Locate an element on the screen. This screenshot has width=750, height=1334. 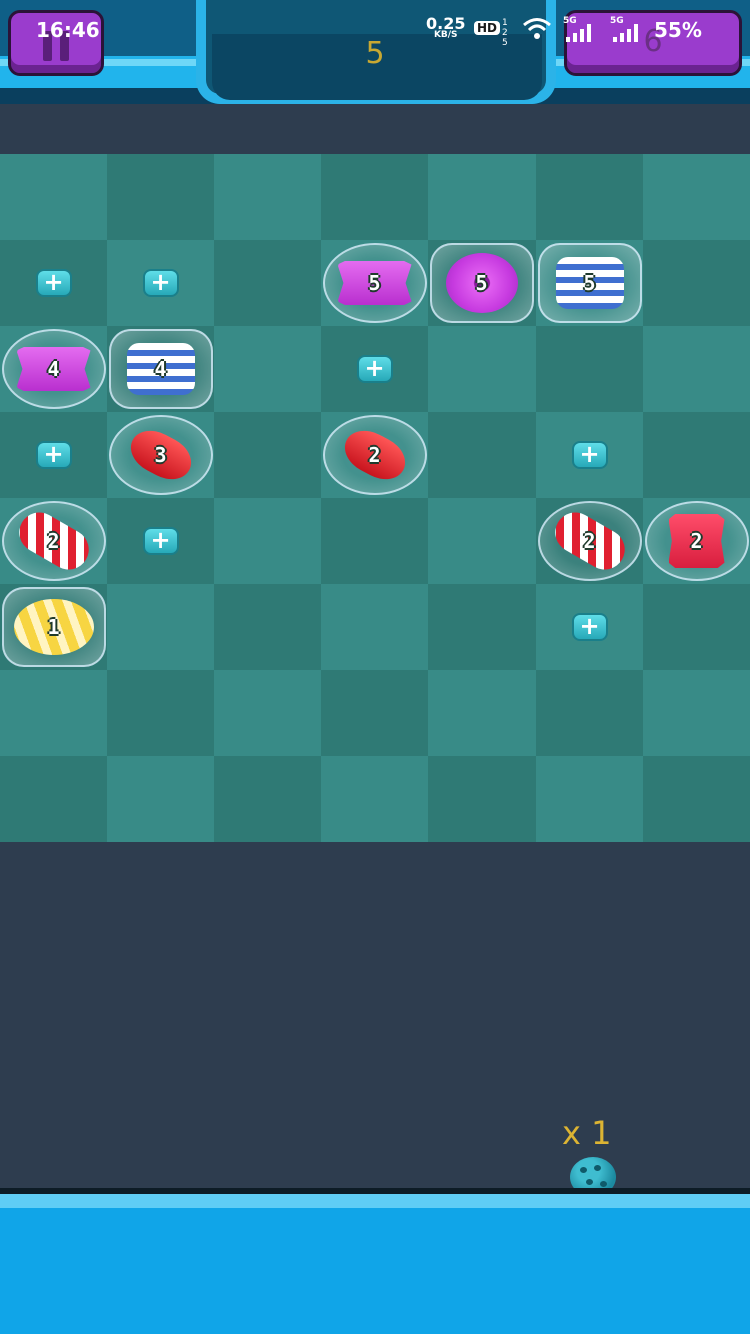
battery-level: 55% is located at coordinates (678, 30).